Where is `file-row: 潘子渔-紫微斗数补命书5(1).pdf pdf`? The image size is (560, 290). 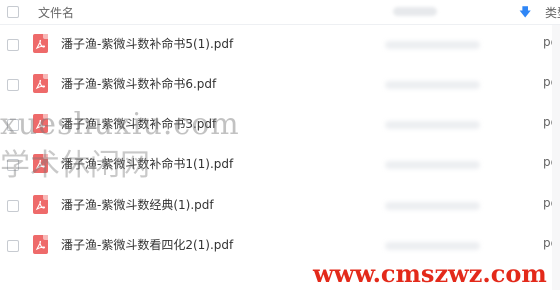
file-row: 潘子渔-紫微斗数补命书5(1).pdf pdf is located at coordinates (280, 45).